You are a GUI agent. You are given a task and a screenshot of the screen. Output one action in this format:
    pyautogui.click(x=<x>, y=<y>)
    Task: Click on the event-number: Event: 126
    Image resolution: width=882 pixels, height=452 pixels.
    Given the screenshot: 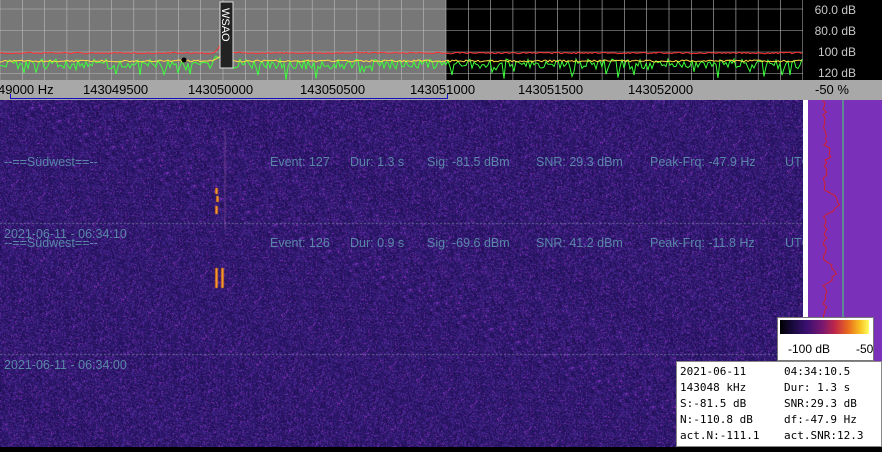 What is the action you would take?
    pyautogui.click(x=300, y=243)
    